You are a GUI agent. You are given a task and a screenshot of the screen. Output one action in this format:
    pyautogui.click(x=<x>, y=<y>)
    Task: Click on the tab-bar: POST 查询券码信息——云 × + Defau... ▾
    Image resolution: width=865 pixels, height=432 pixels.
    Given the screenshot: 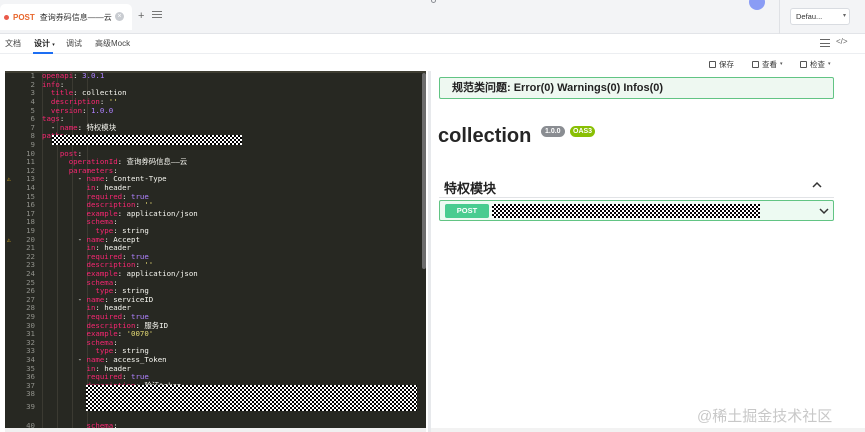 What is the action you would take?
    pyautogui.click(x=432, y=17)
    